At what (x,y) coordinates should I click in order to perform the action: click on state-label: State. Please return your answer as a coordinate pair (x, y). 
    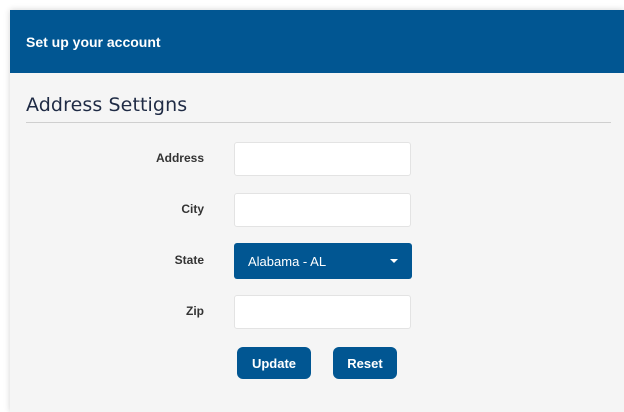
    Looking at the image, I should click on (189, 260).